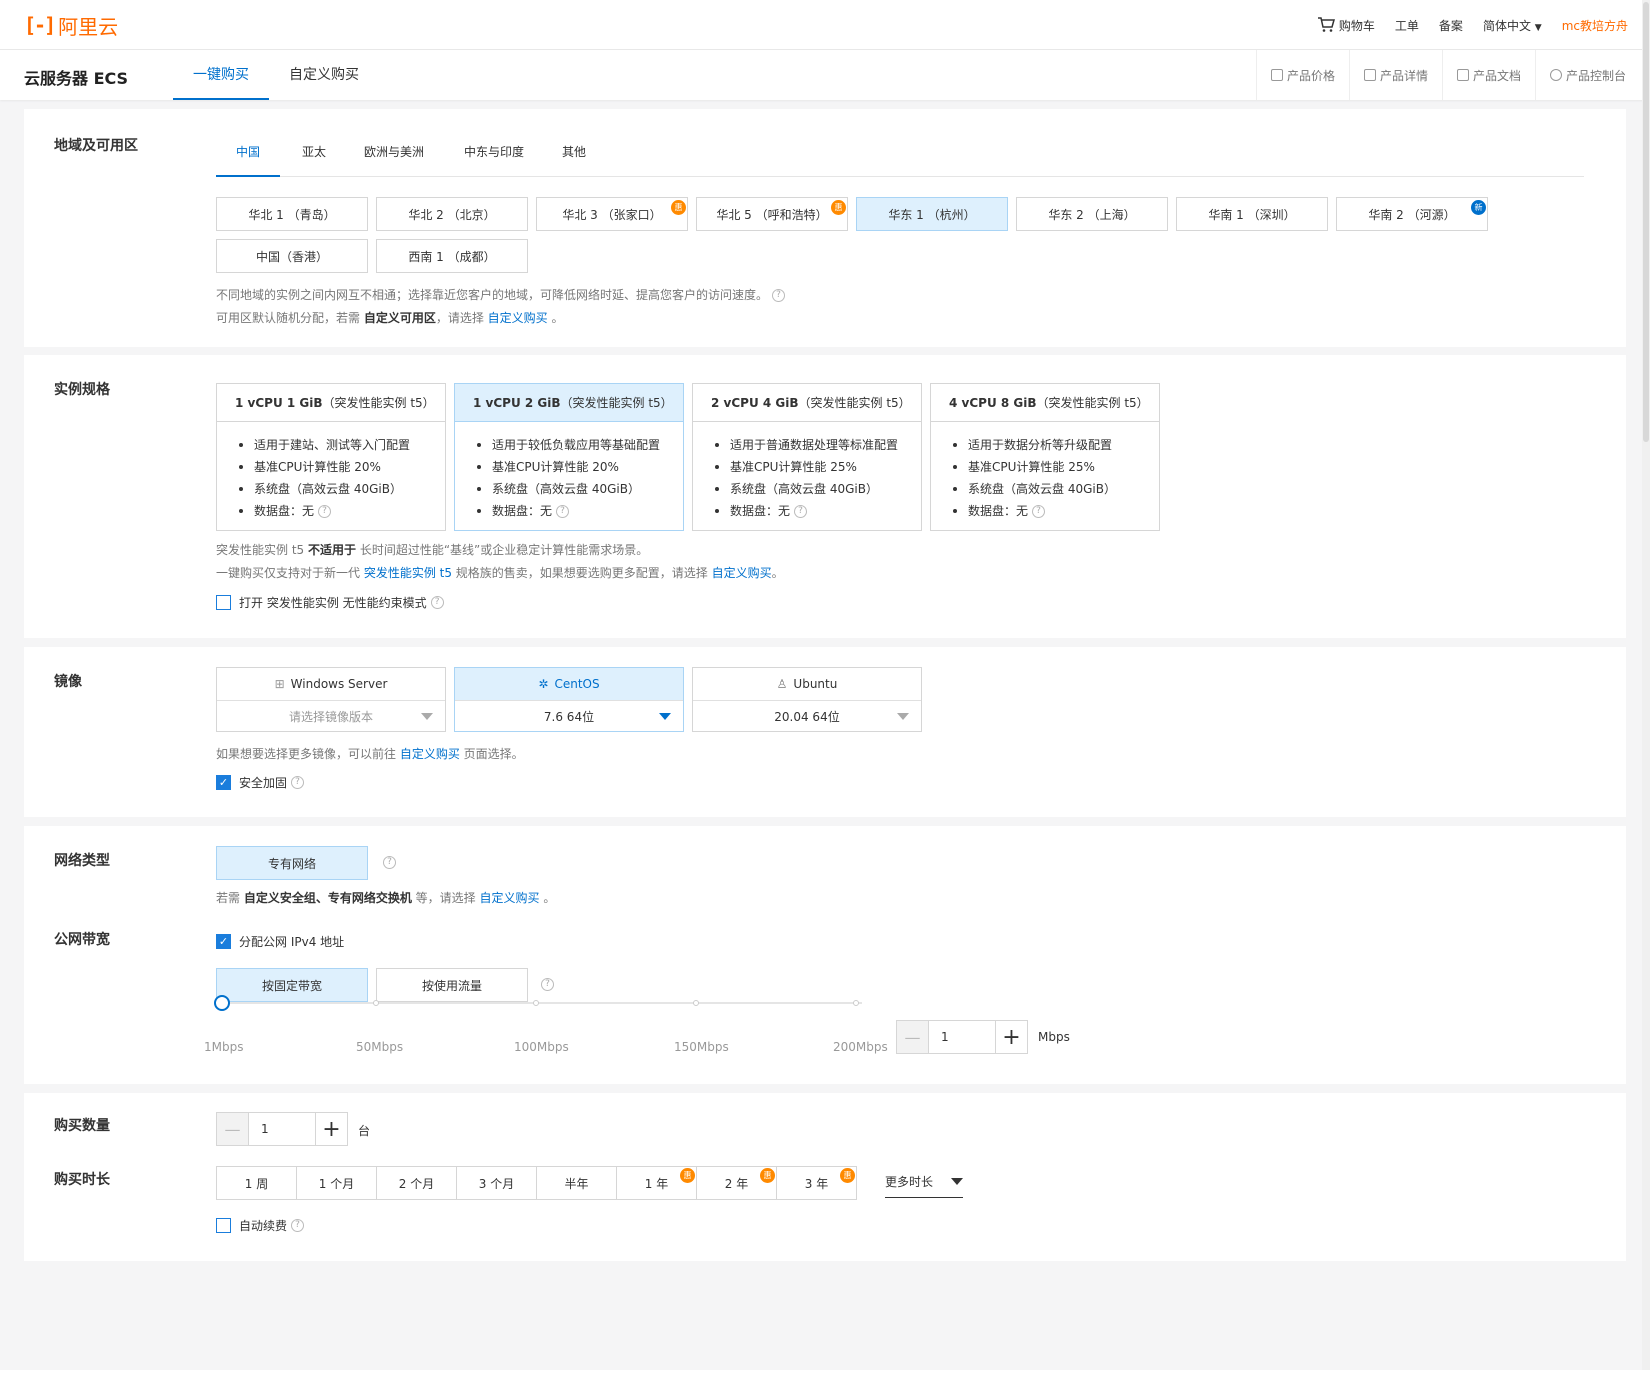  I want to click on assign-ipv4-checkbox: ✓ 分配公网 IPv4 地址, so click(280, 941).